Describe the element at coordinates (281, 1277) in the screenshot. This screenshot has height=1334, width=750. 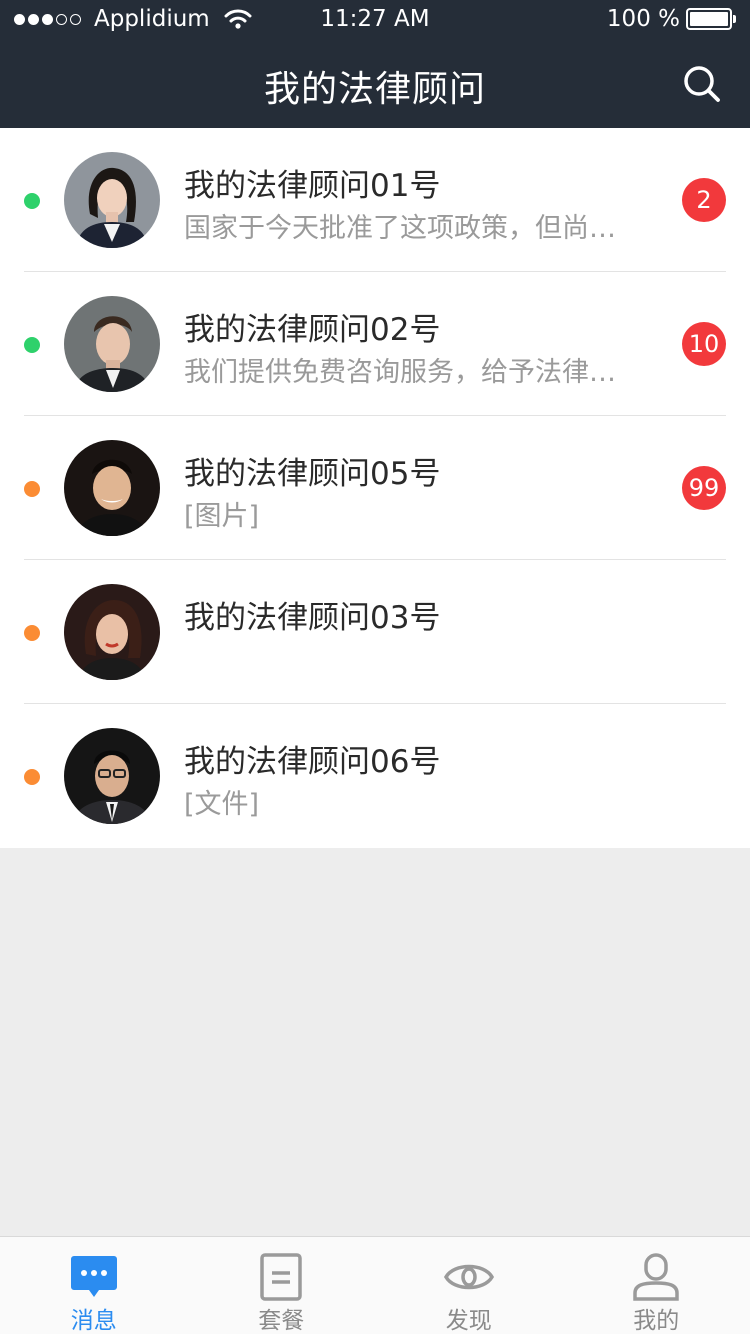
I see `document-icon` at that location.